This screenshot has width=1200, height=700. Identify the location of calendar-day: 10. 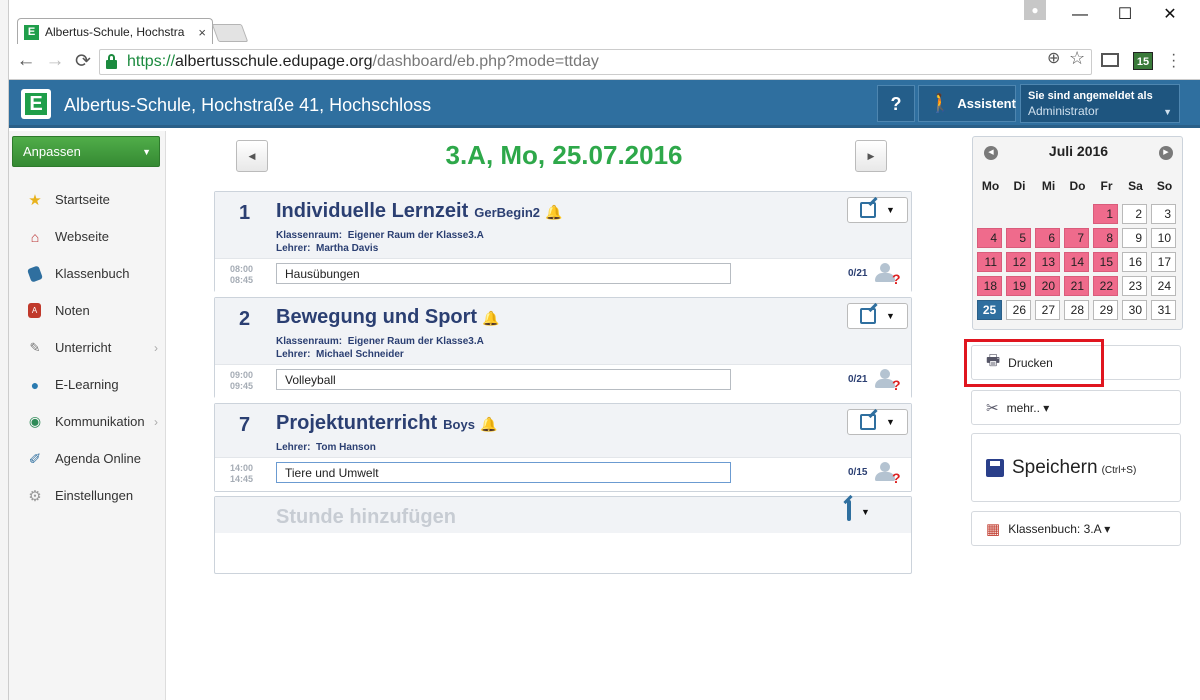
(1163, 238).